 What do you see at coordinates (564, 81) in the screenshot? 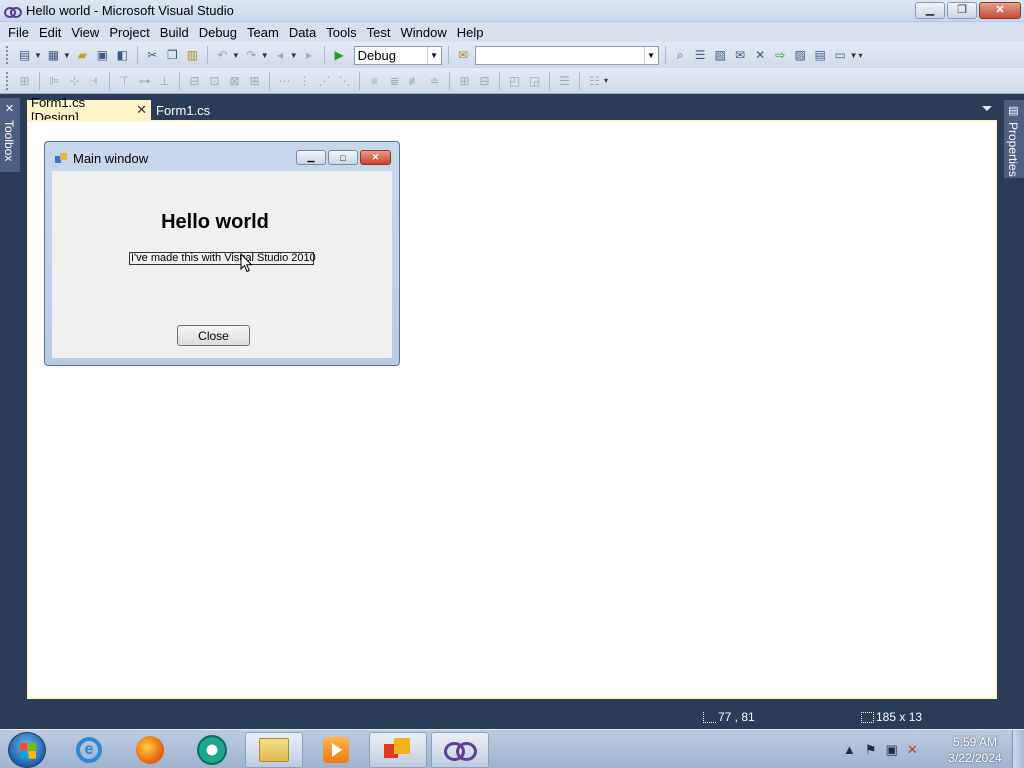
I see `lock-controls-icon: ☰` at bounding box center [564, 81].